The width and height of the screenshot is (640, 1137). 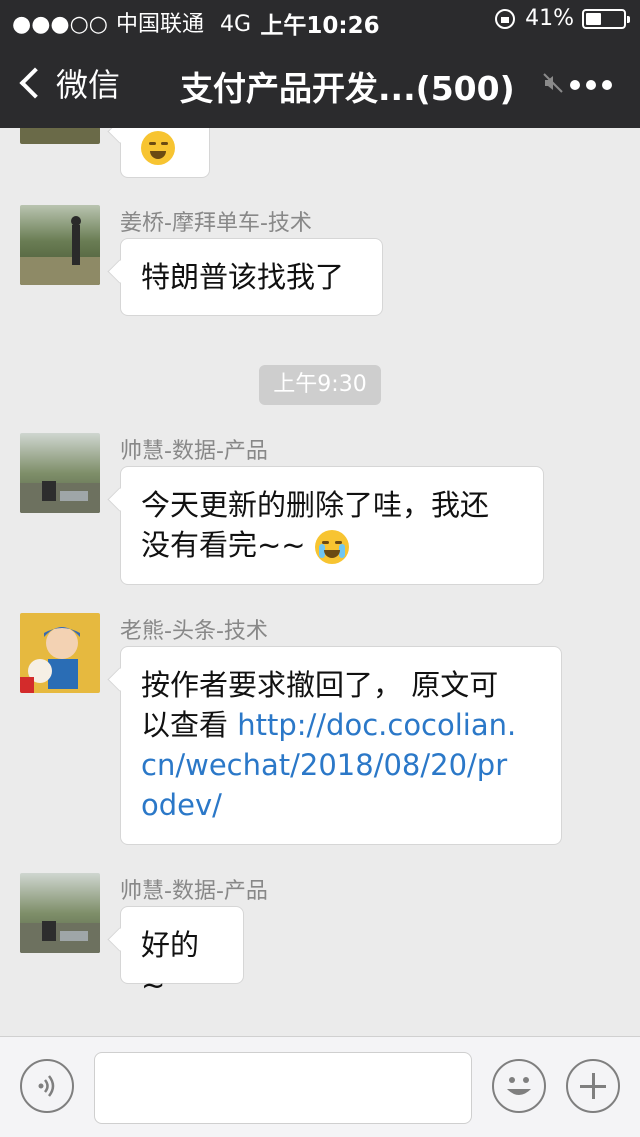 I want to click on plus-button, so click(x=593, y=1086).